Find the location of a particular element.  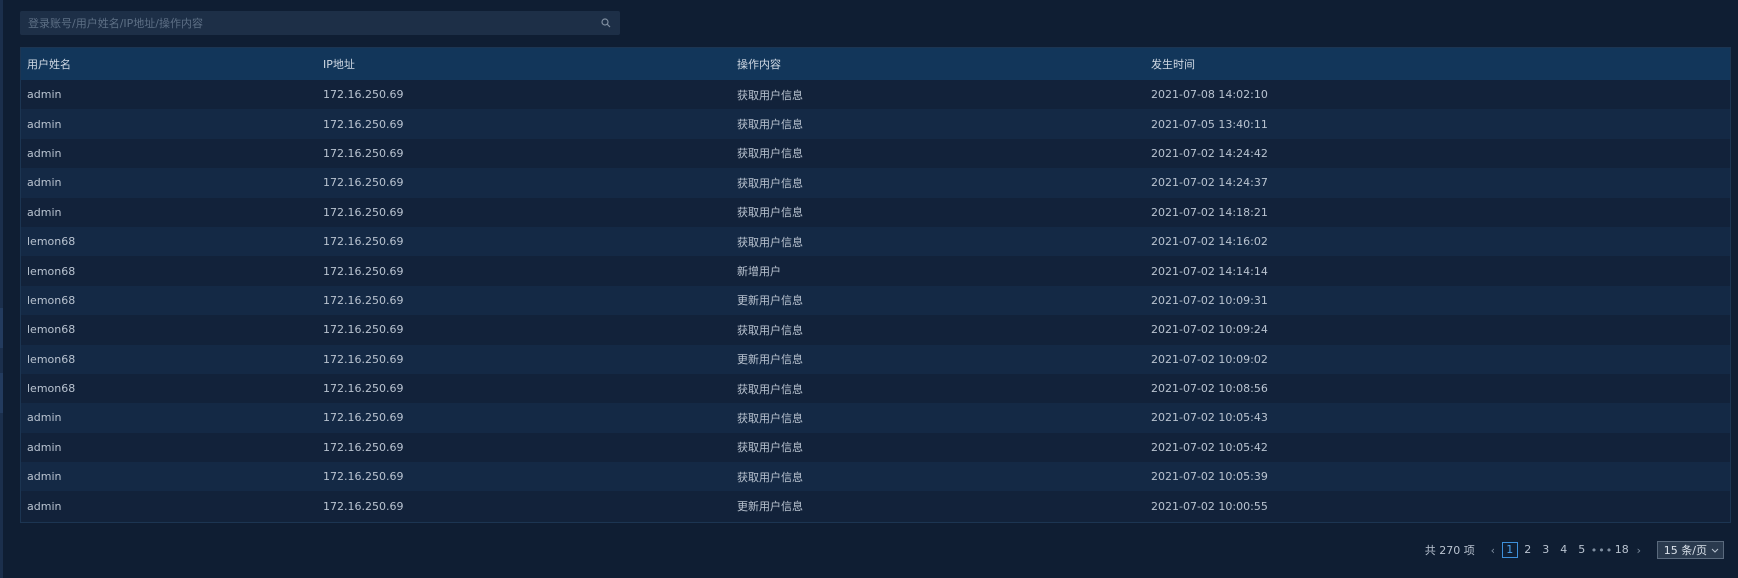

cell-time: 2021-07-02 14:14:14 is located at coordinates (1209, 271).